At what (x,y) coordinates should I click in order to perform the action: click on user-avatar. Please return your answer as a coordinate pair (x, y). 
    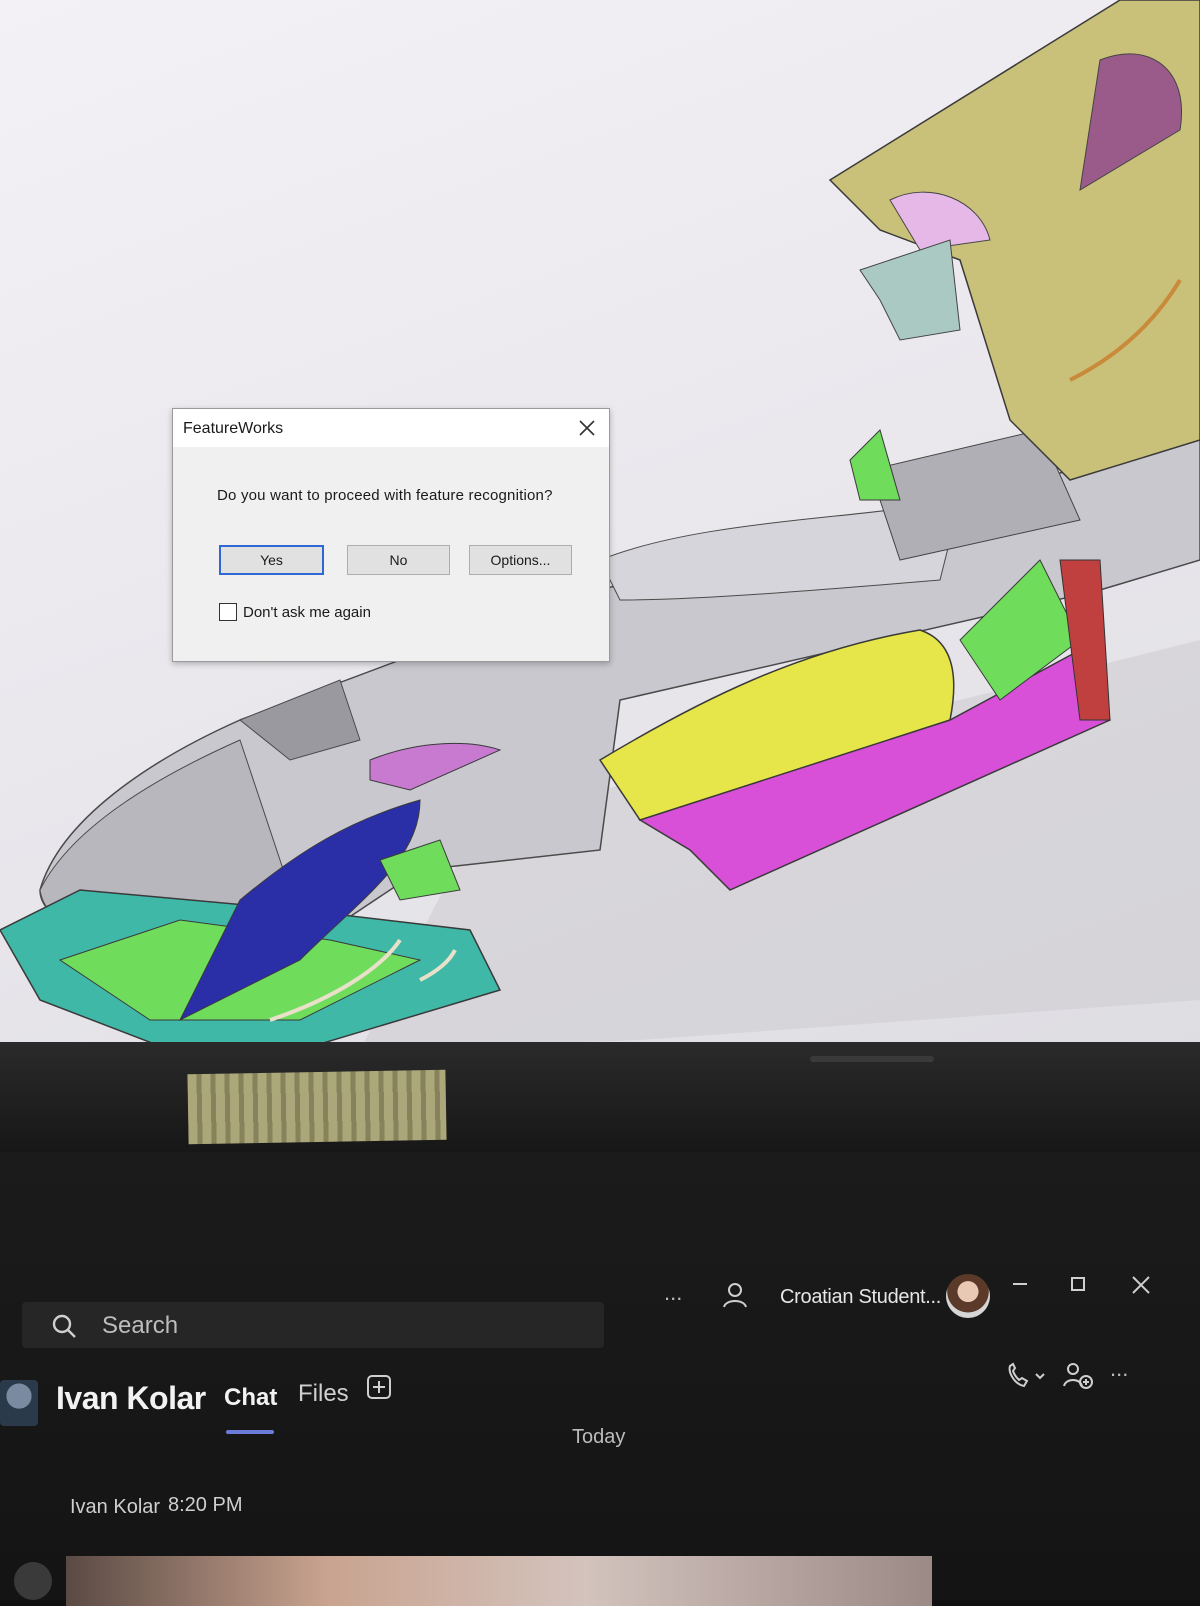
    Looking at the image, I should click on (968, 1296).